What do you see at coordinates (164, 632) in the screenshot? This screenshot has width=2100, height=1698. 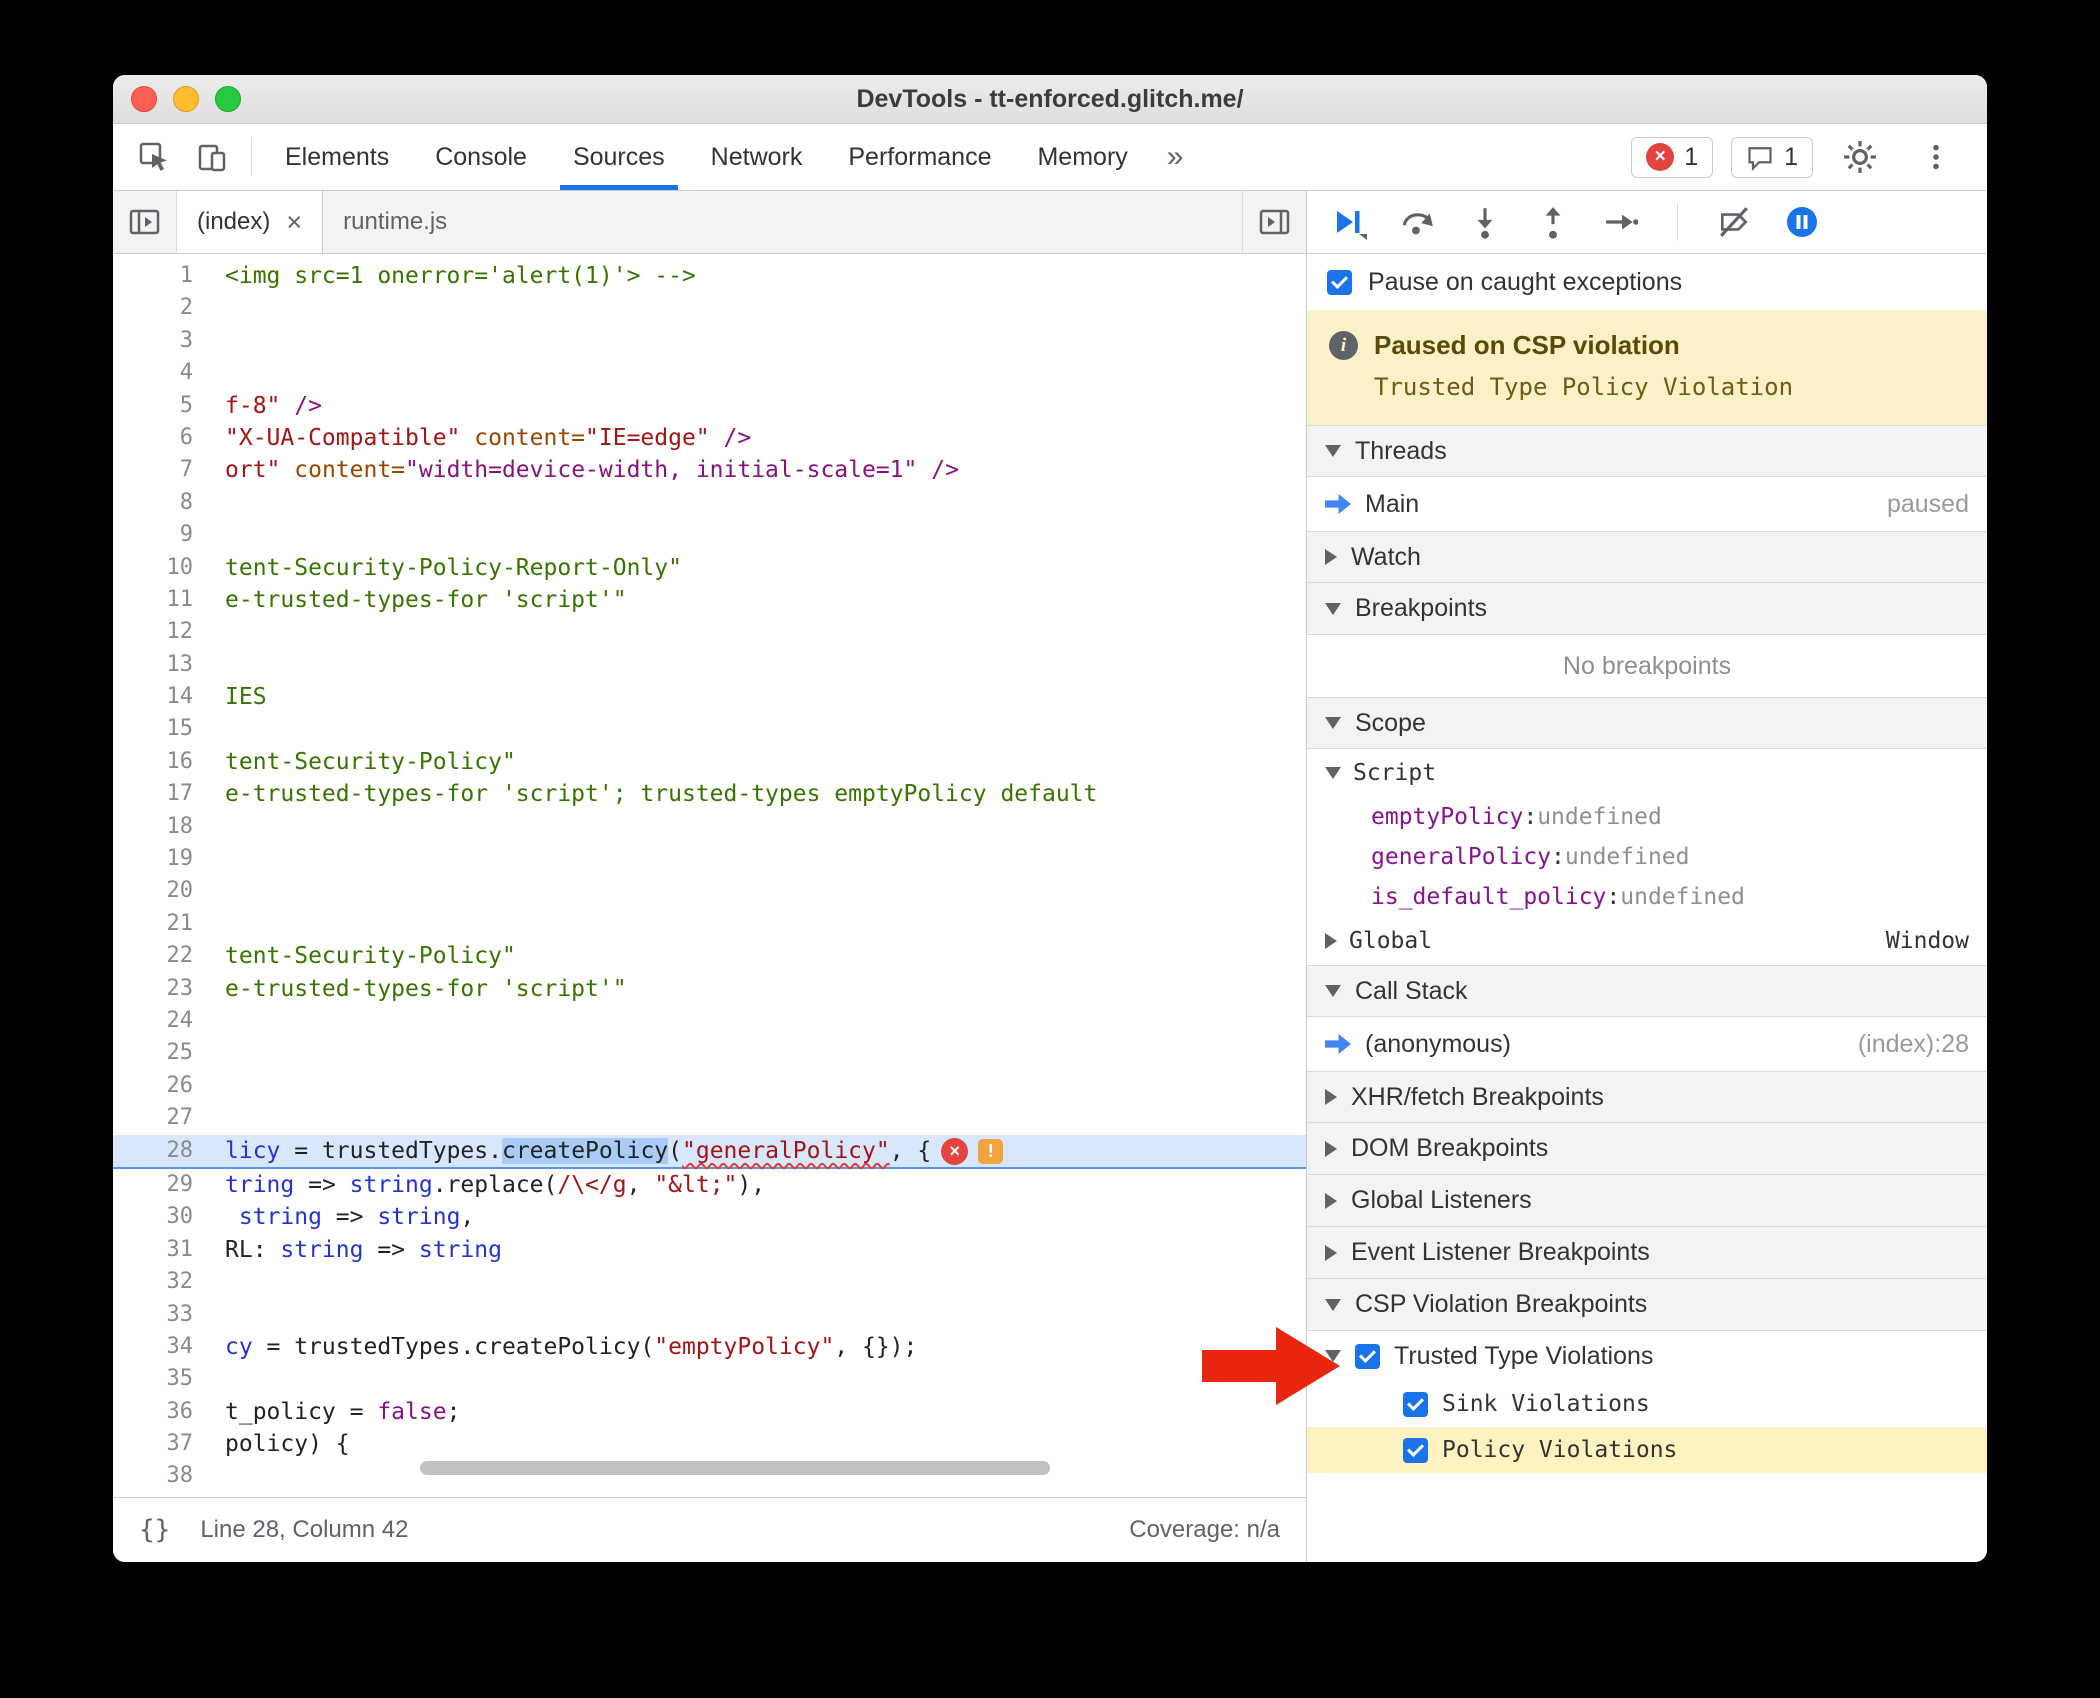 I see `line-number: 12` at bounding box center [164, 632].